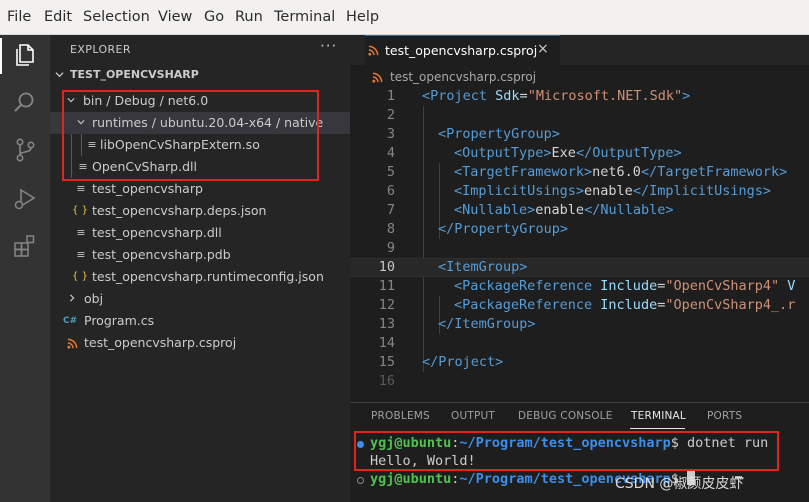 Image resolution: width=809 pixels, height=502 pixels. What do you see at coordinates (157, 232) in the screenshot?
I see `tree-label: test_opencvsharp.dll` at bounding box center [157, 232].